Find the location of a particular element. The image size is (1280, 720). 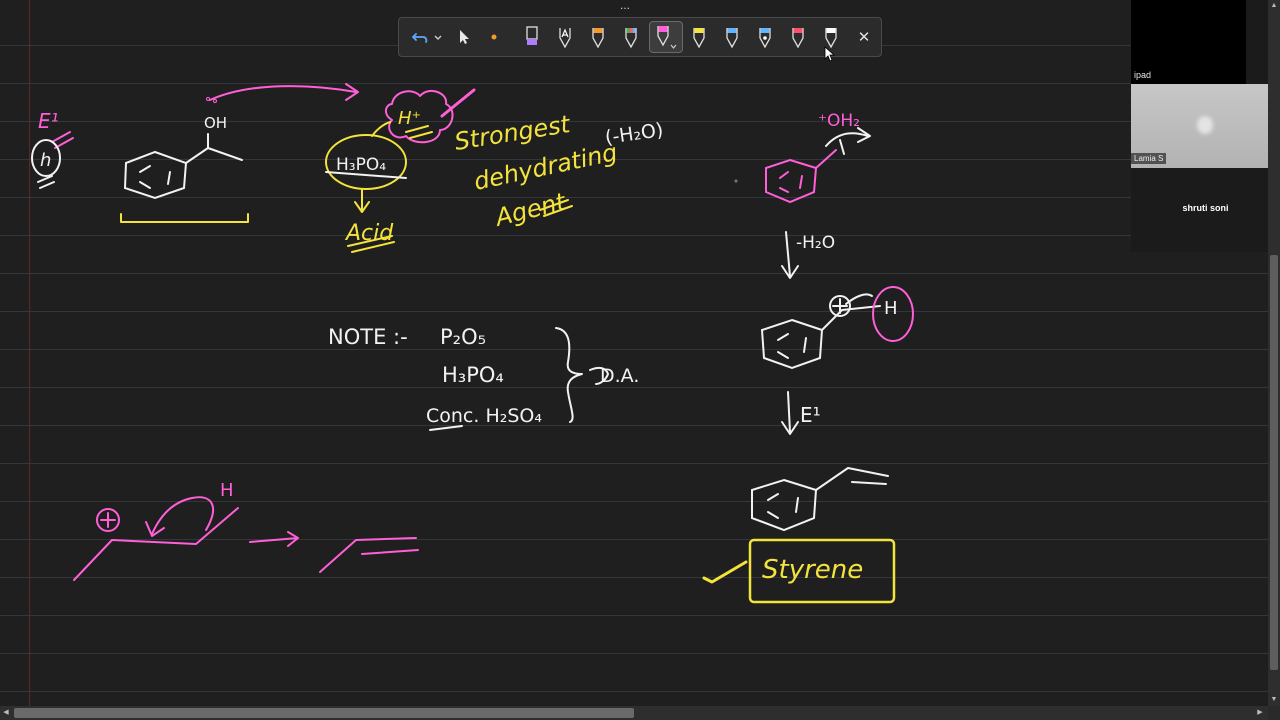

participant-name: shruti soni is located at coordinates (1205, 208).